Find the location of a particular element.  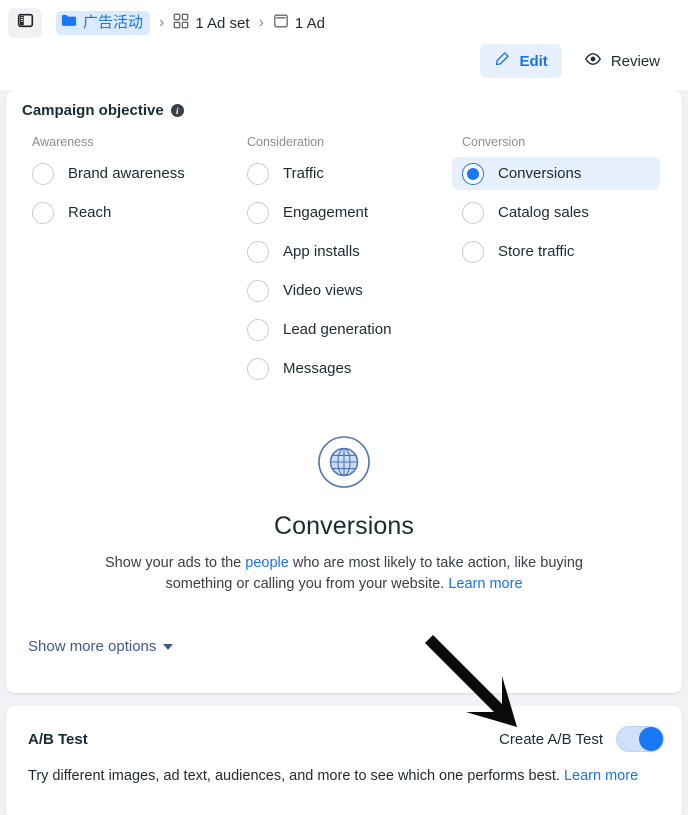

edit-button: Edit is located at coordinates (521, 61).